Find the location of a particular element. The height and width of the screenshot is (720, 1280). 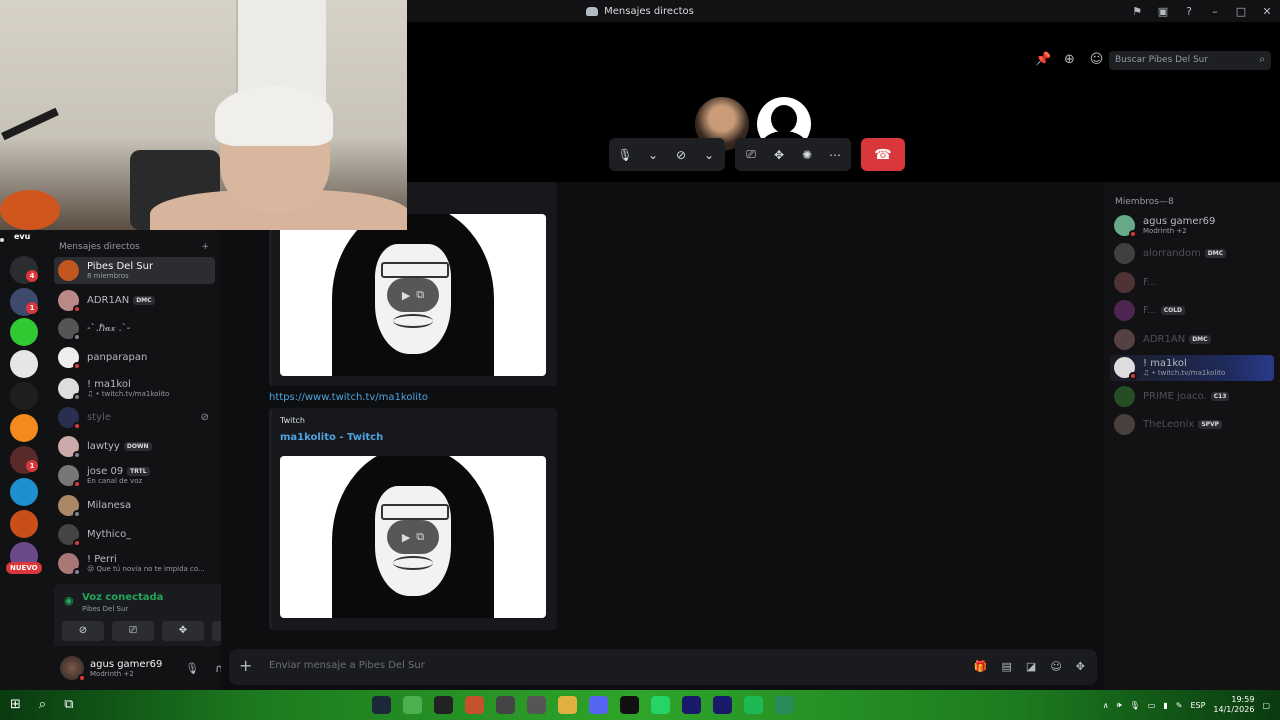

chevron-up-icon: ∧ is located at coordinates (1106, 705).